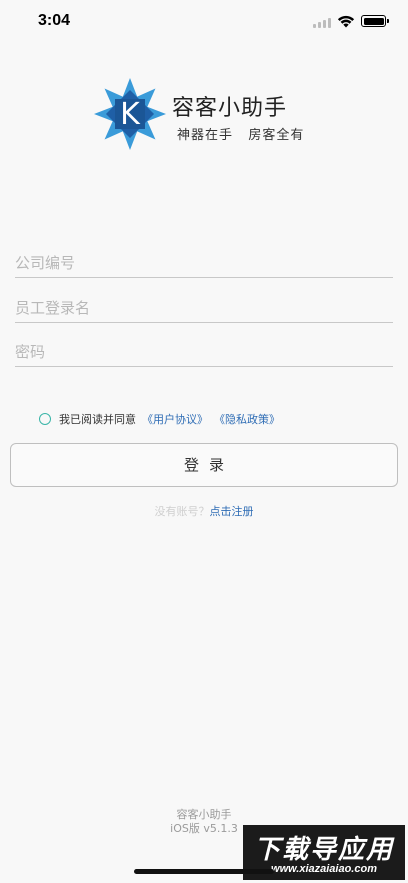 Image resolution: width=408 pixels, height=883 pixels. What do you see at coordinates (182, 511) in the screenshot?
I see `register-prompt: 没有账号？` at bounding box center [182, 511].